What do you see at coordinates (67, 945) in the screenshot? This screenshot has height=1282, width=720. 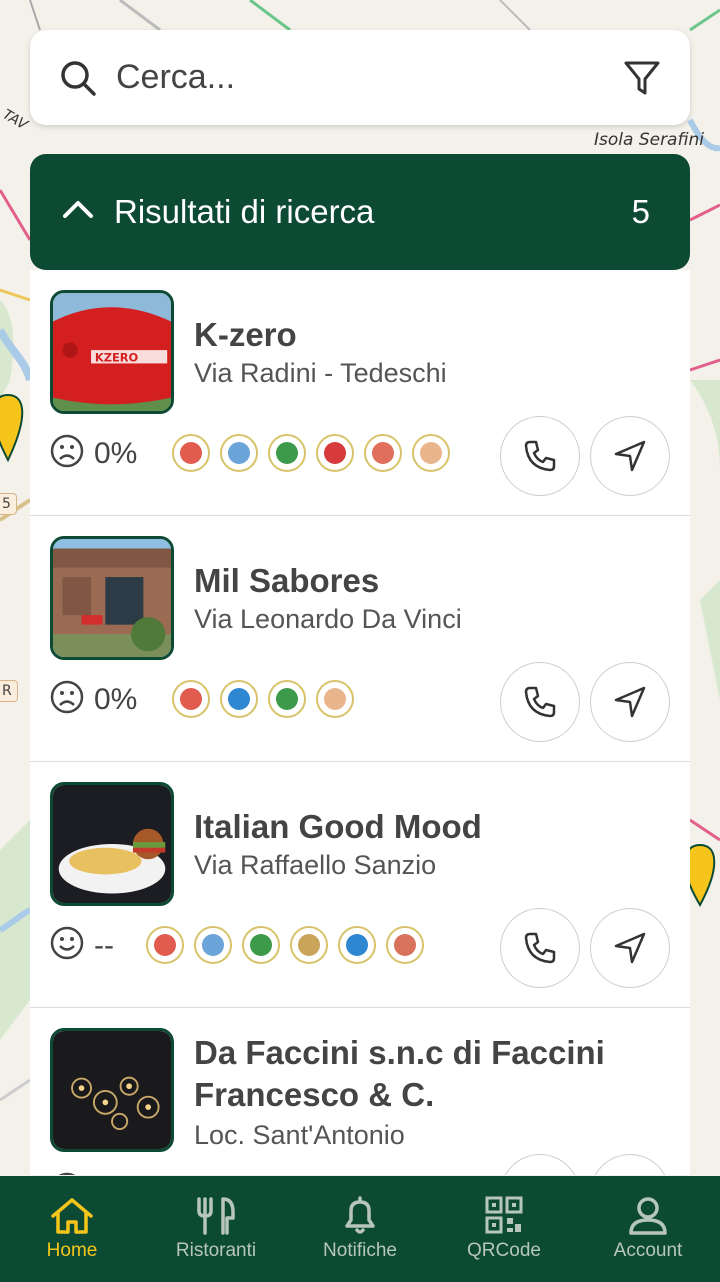 I see `smile-face-icon` at bounding box center [67, 945].